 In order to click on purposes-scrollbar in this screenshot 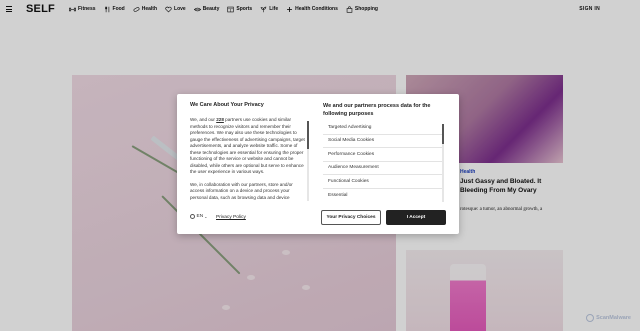, I will do `click(443, 163)`.